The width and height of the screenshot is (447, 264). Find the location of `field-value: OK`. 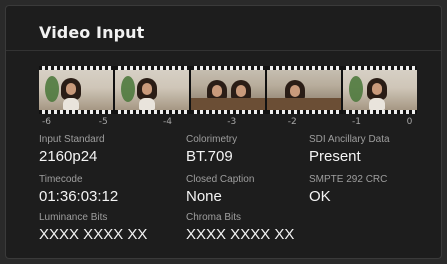

field-value: OK is located at coordinates (320, 196).